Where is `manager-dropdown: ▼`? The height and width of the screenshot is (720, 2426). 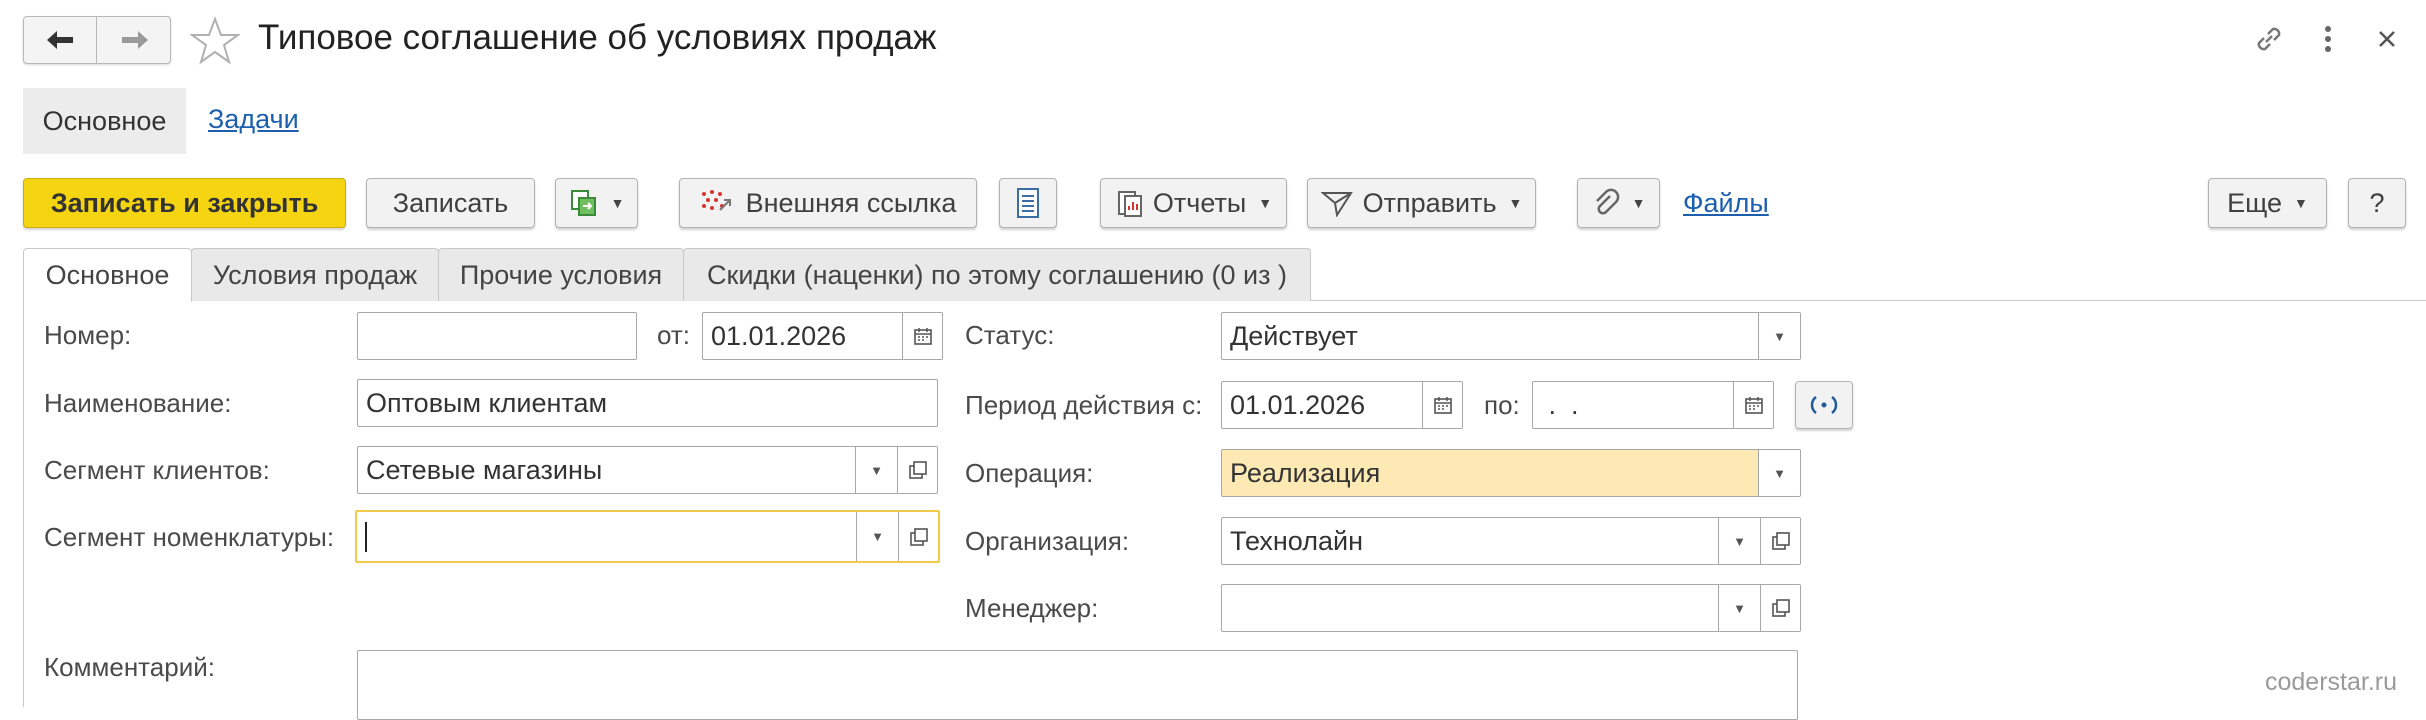 manager-dropdown: ▼ is located at coordinates (1739, 608).